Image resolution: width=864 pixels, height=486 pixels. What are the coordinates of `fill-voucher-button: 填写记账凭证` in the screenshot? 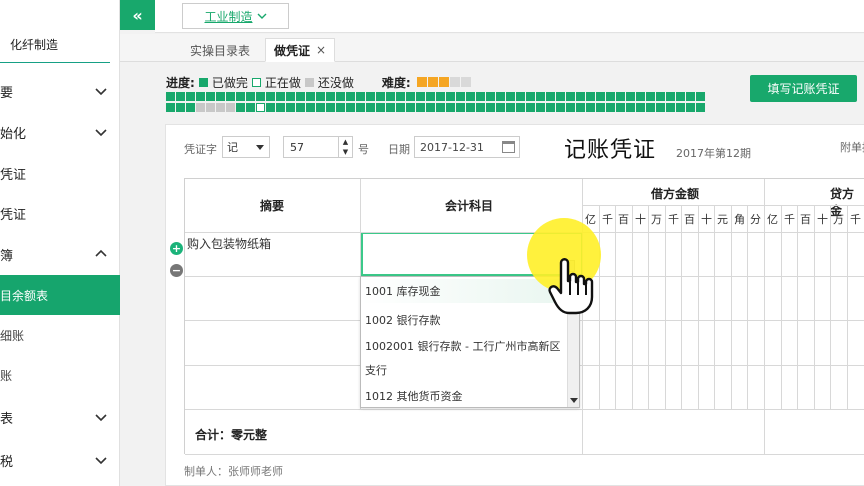 It's located at (803, 88).